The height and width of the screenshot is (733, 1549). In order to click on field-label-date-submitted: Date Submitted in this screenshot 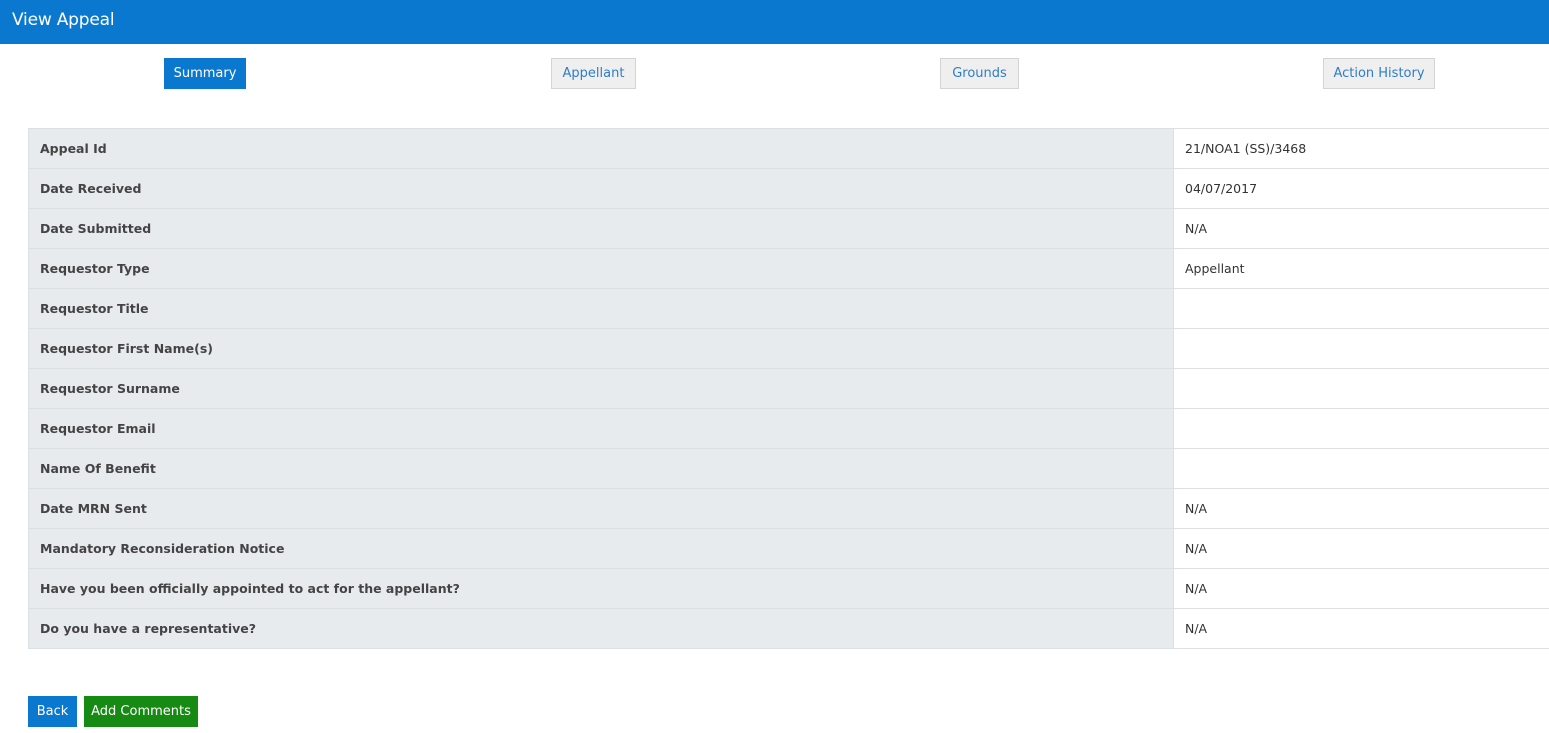, I will do `click(601, 228)`.